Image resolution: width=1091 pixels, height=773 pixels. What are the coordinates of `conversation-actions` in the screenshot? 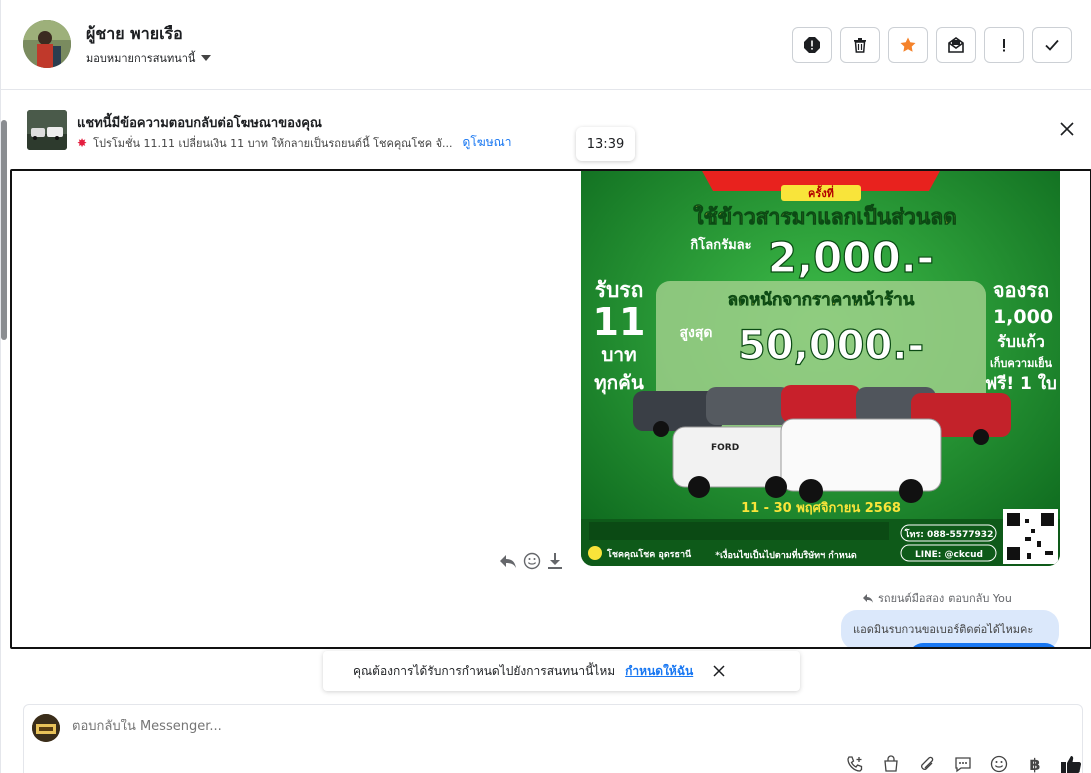 It's located at (932, 45).